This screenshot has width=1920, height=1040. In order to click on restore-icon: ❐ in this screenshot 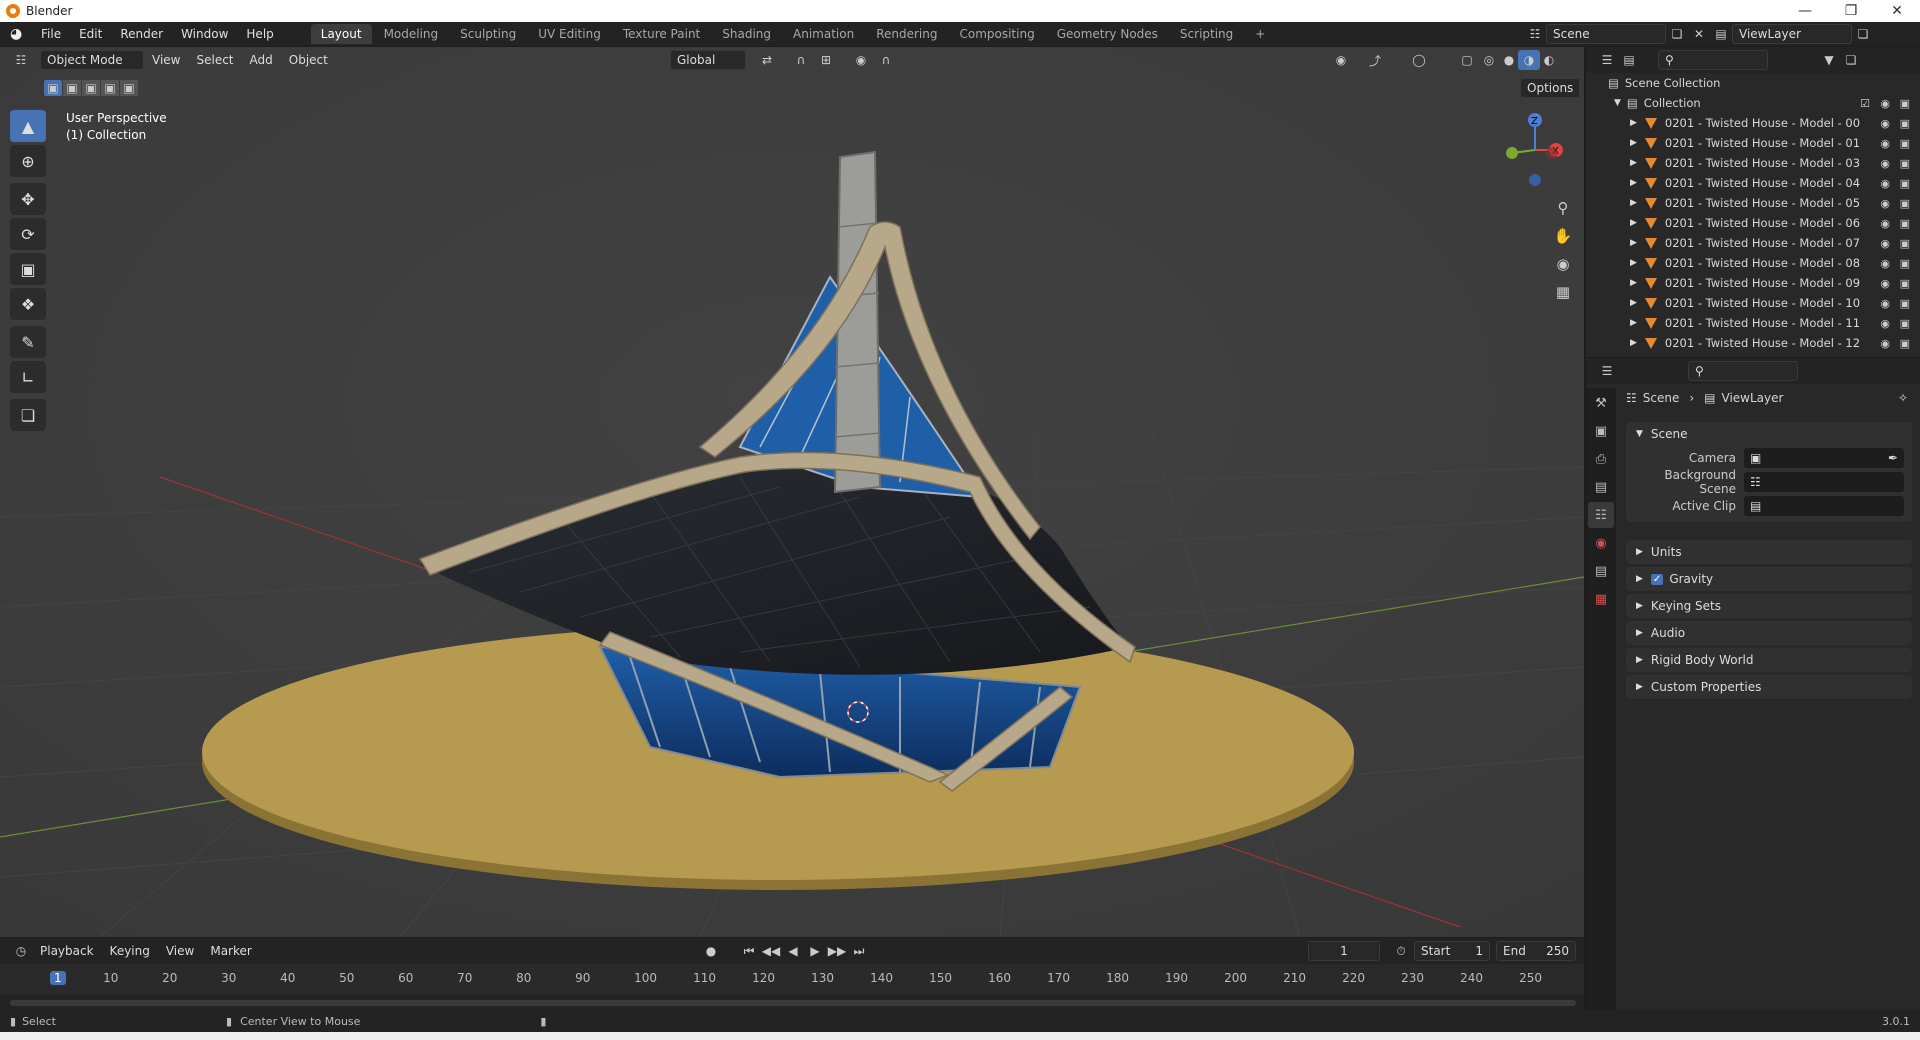, I will do `click(1851, 11)`.